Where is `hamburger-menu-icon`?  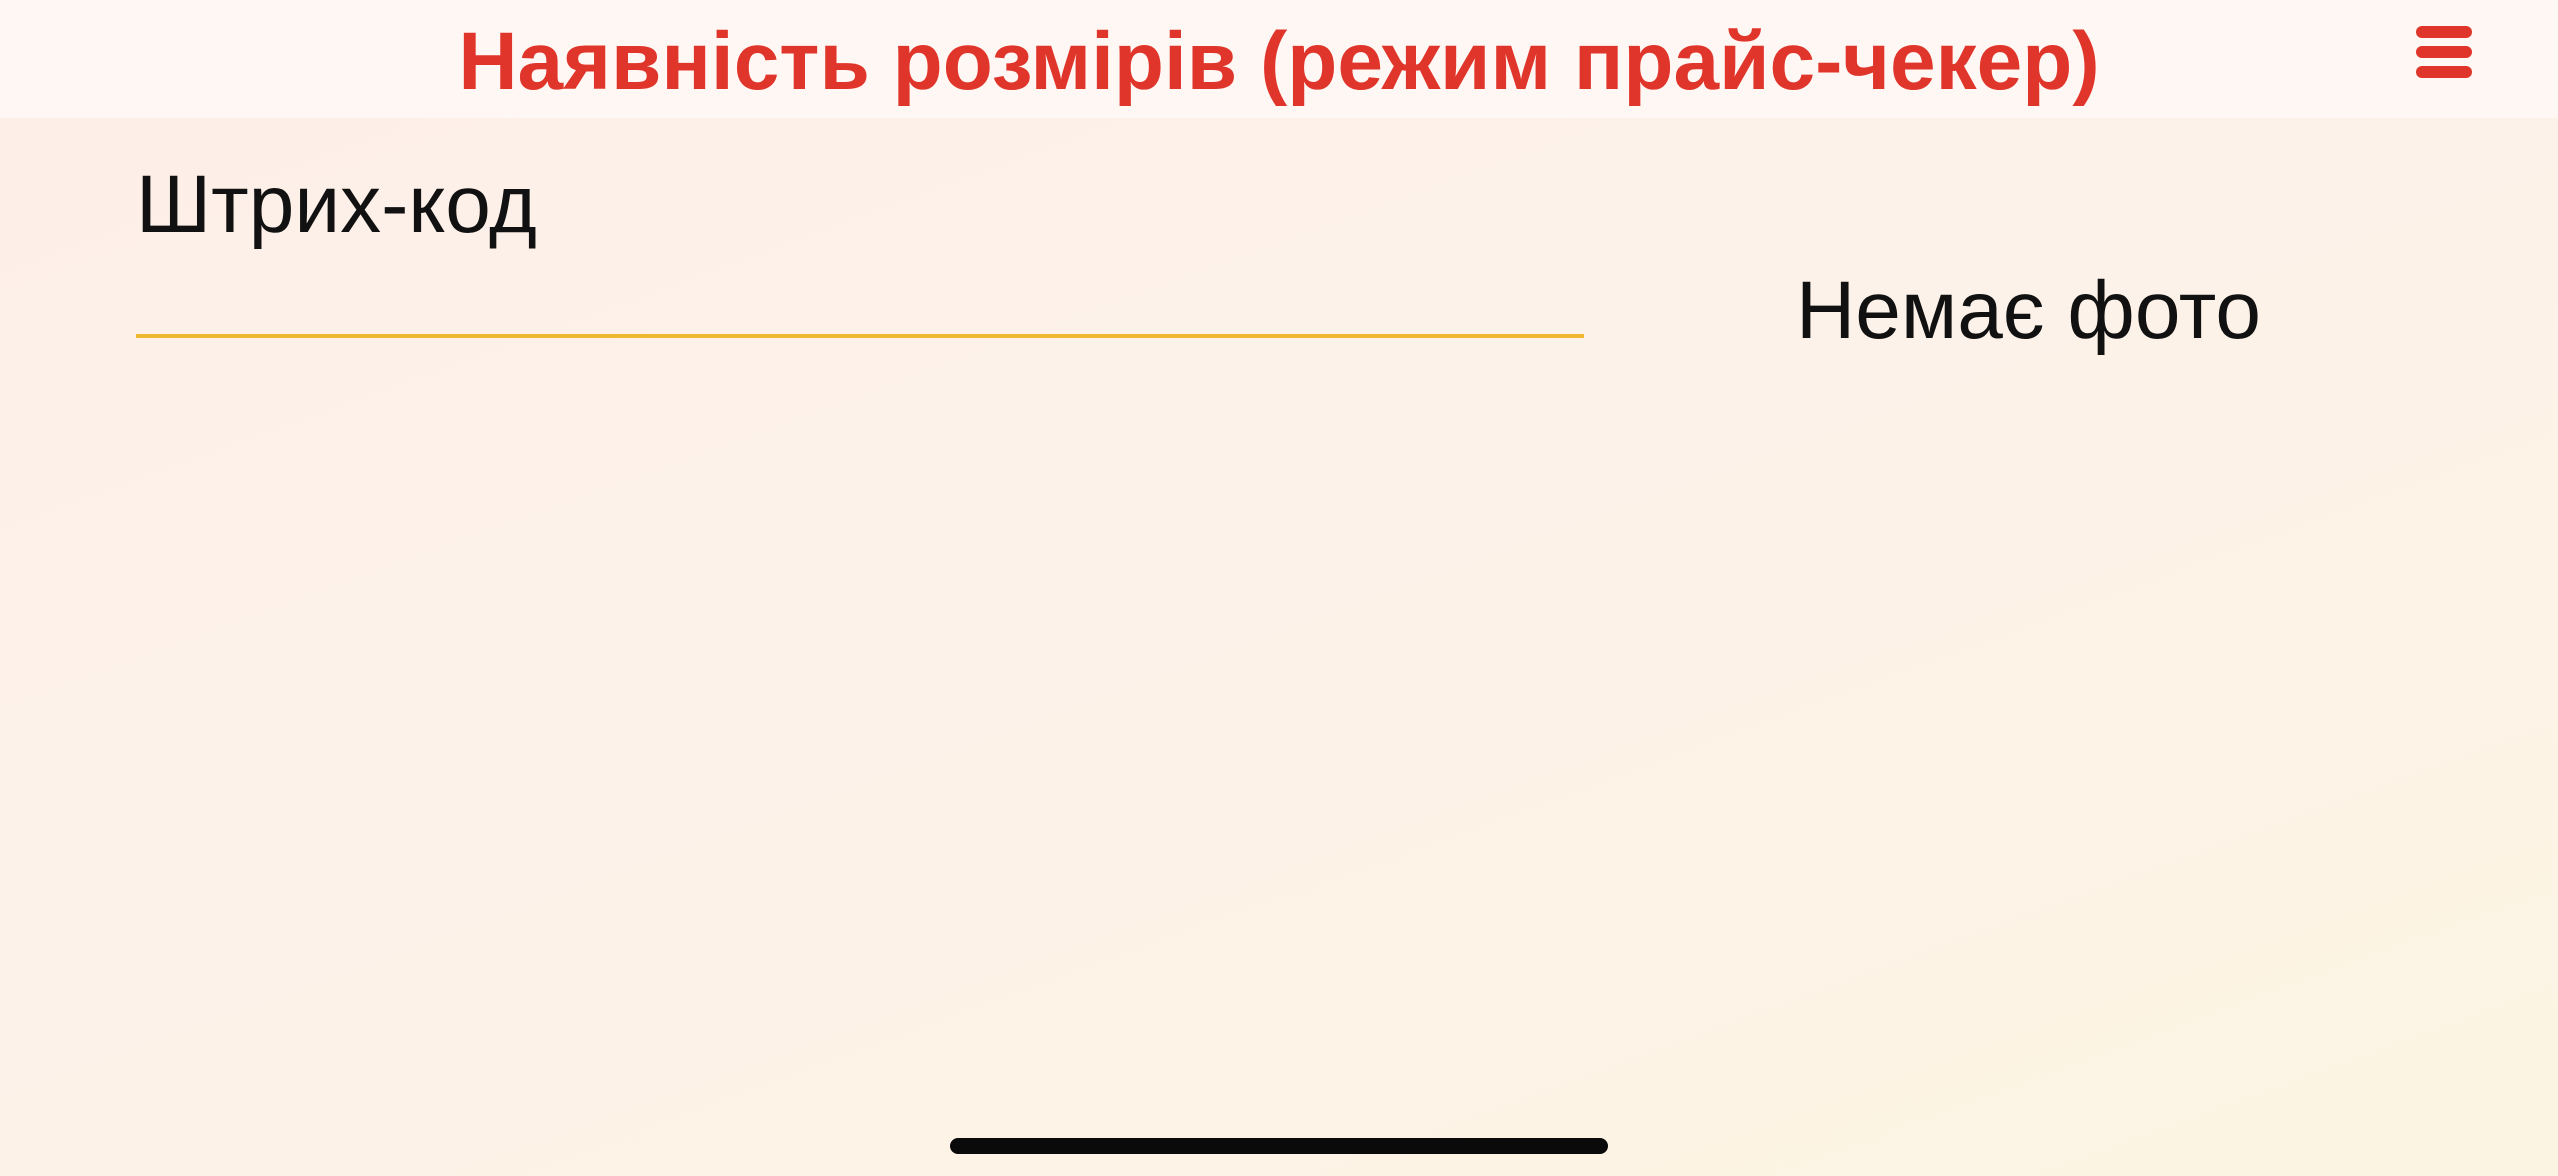
hamburger-menu-icon is located at coordinates (2444, 52).